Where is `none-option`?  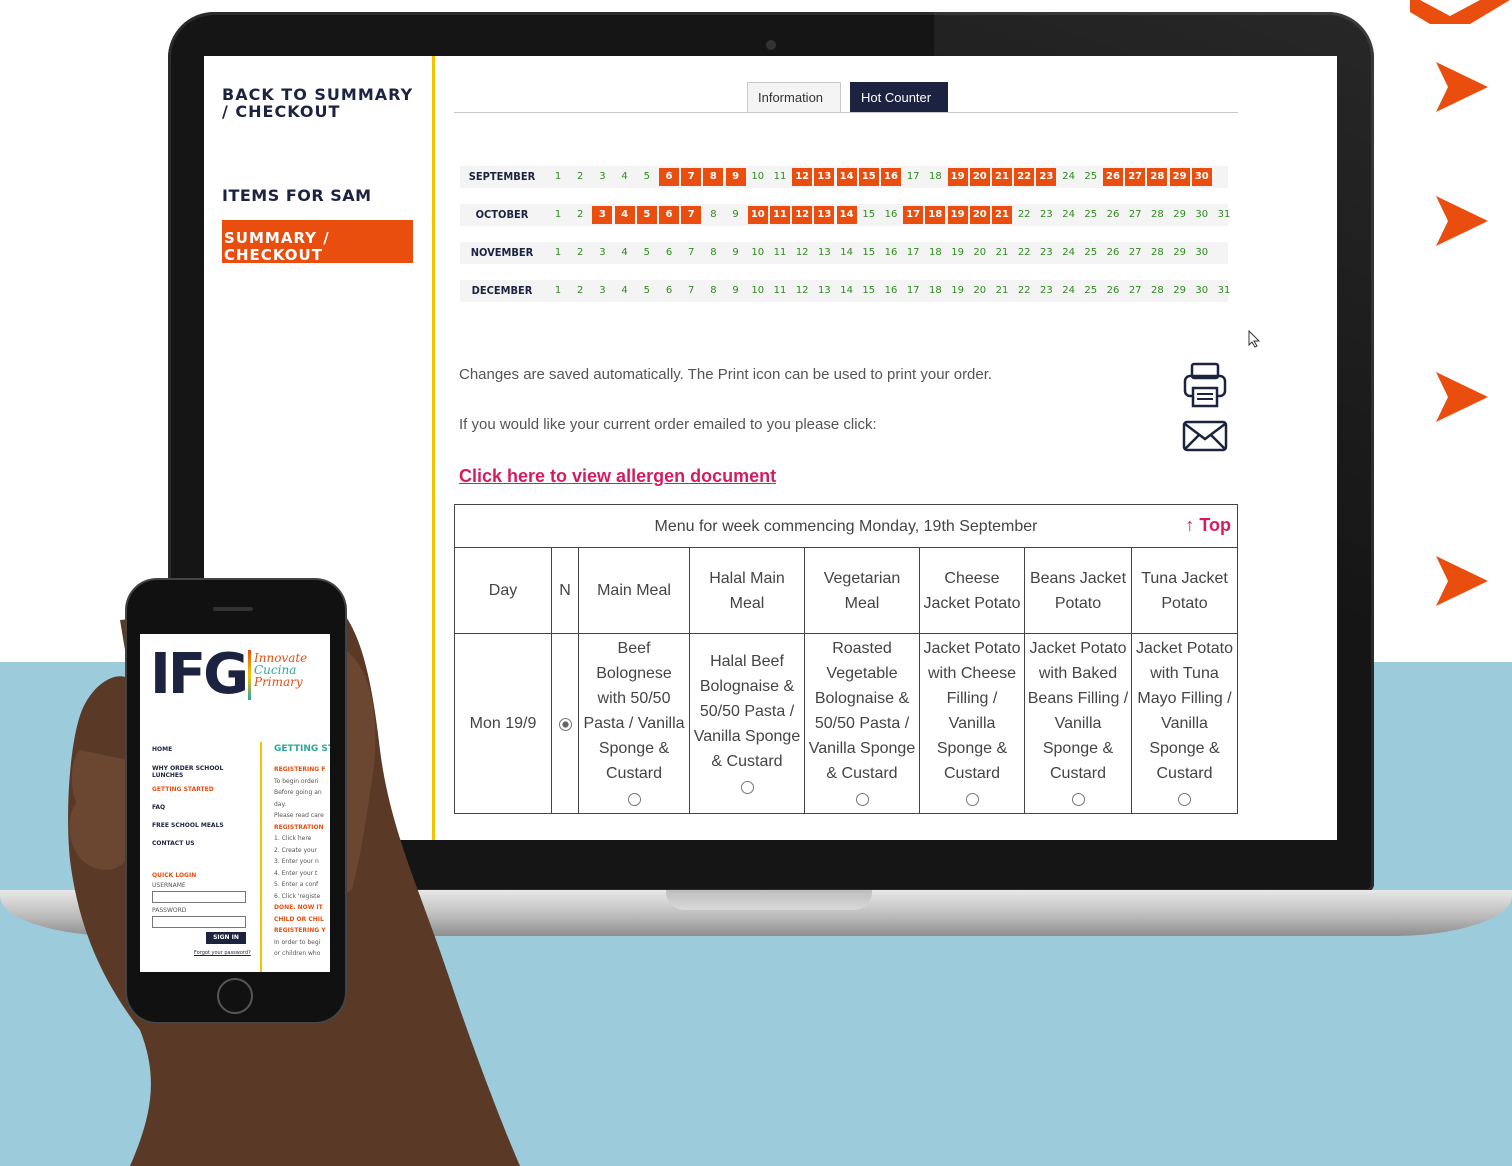
none-option is located at coordinates (565, 723).